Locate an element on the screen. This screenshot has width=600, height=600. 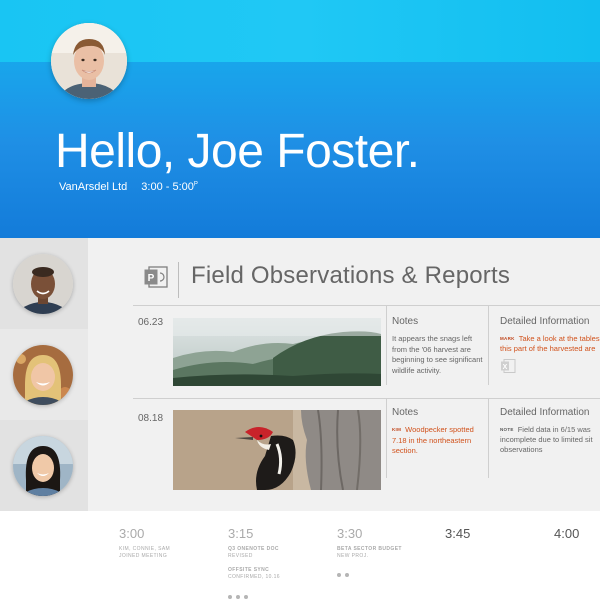
meeting-time: 3:00 - 5:00P is located at coordinates (169, 187).